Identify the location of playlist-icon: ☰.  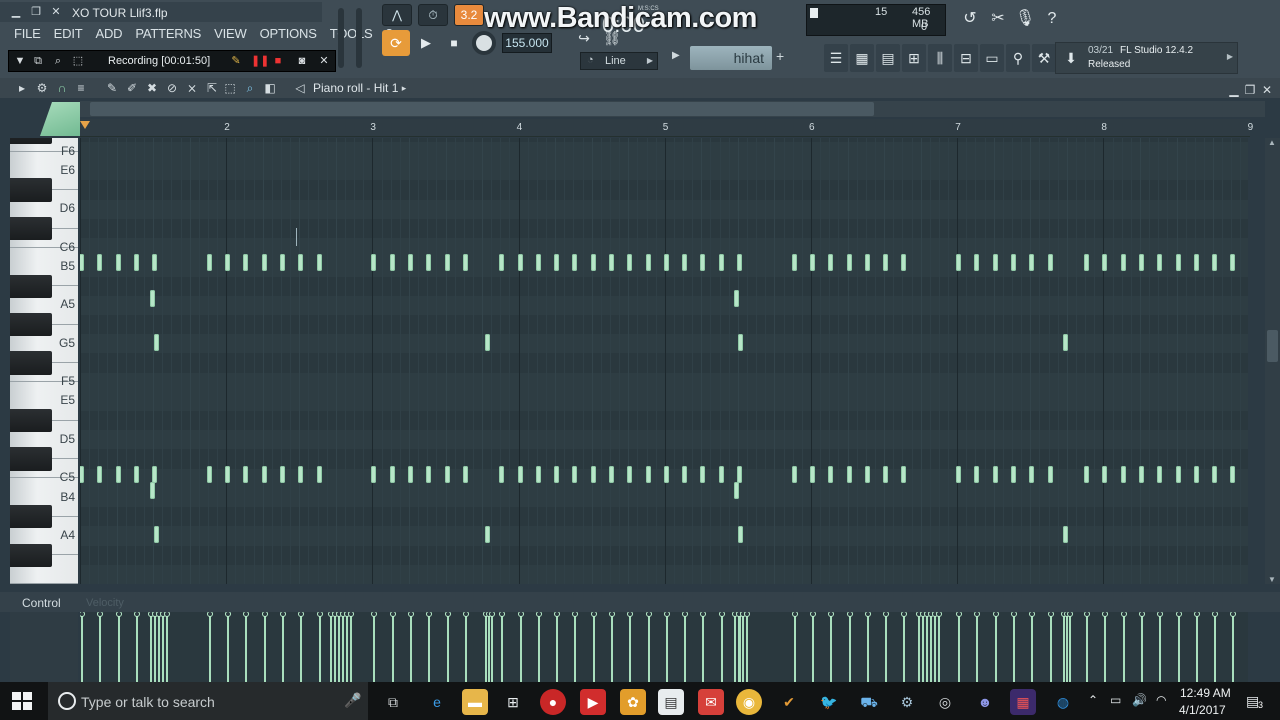
(836, 58).